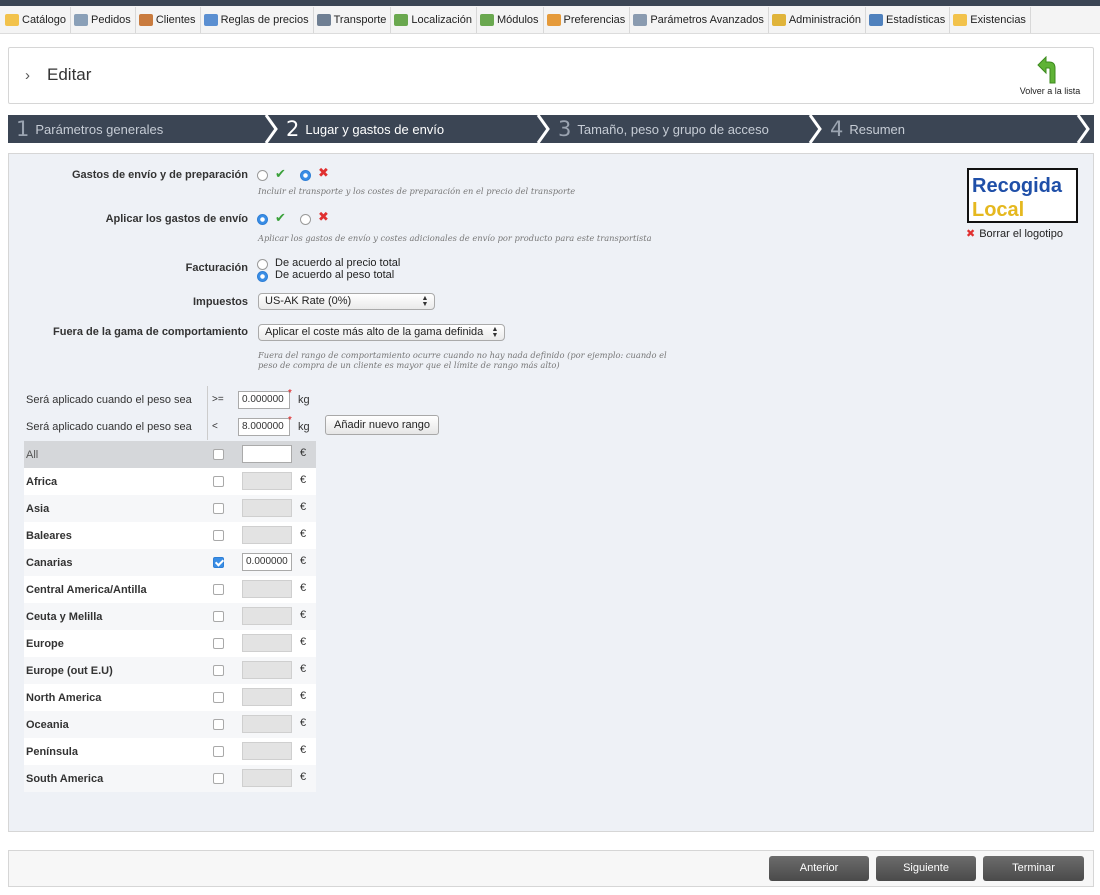 The image size is (1100, 895). I want to click on delete-icon: ✖, so click(971, 234).